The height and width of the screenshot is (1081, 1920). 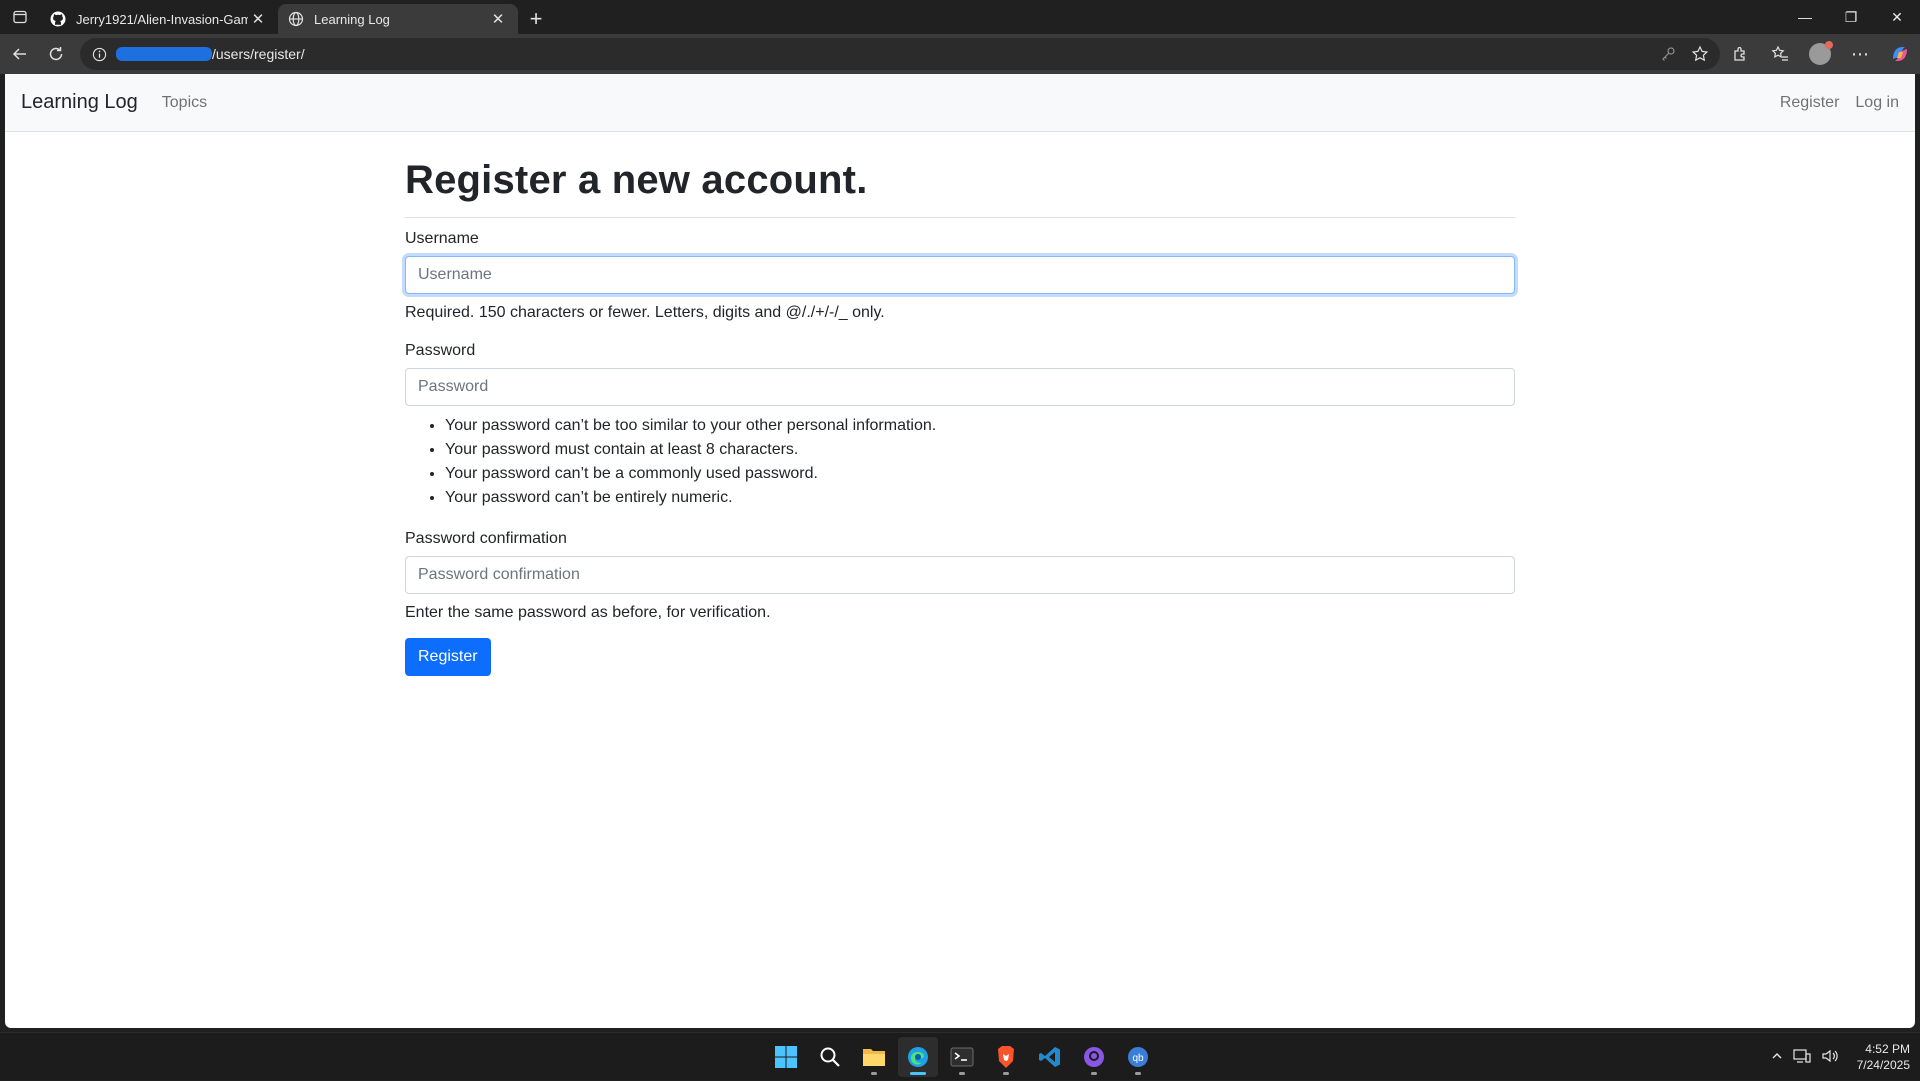 What do you see at coordinates (960, 103) in the screenshot?
I see `site-navbar: Learning Log Topics Register Log in` at bounding box center [960, 103].